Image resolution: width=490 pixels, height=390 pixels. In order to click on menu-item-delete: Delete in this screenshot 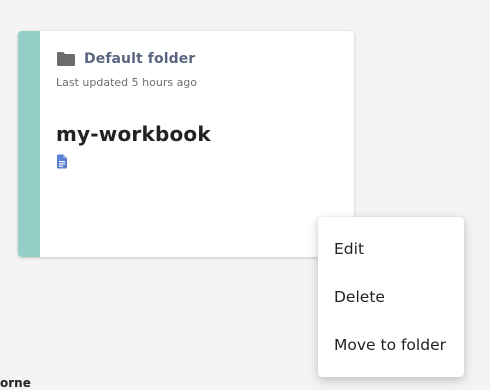, I will do `click(391, 297)`.